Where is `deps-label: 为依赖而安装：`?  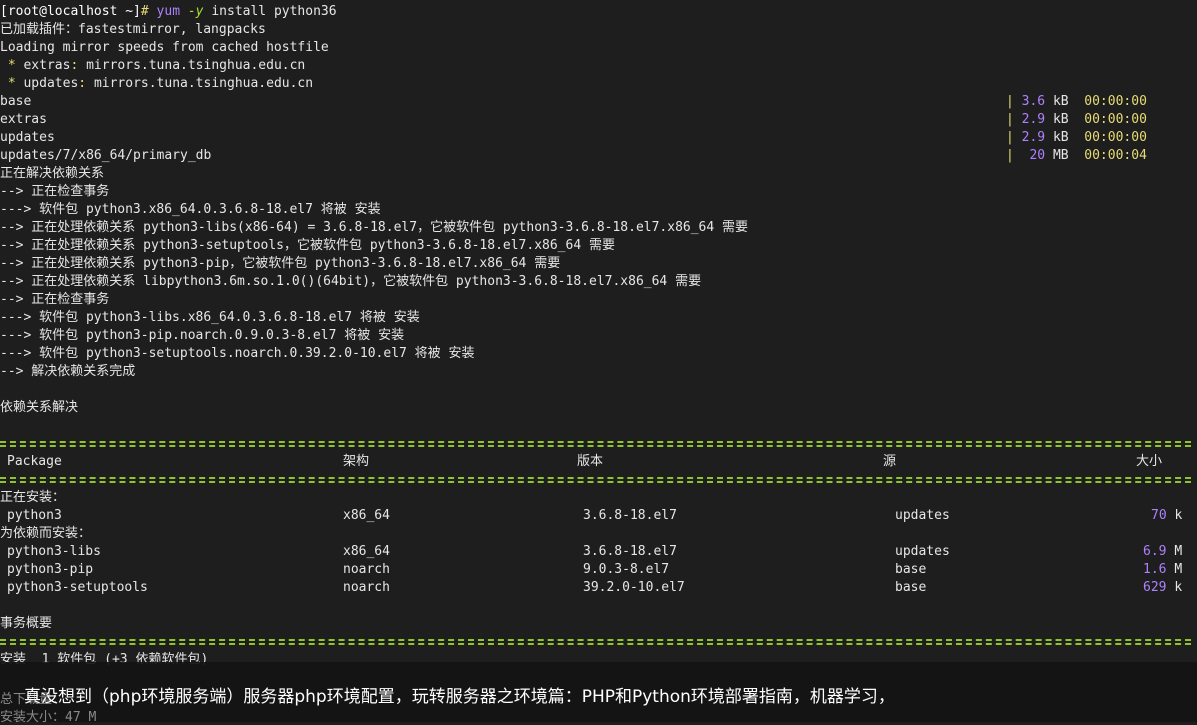
deps-label: 为依赖而安装： is located at coordinates (46, 533).